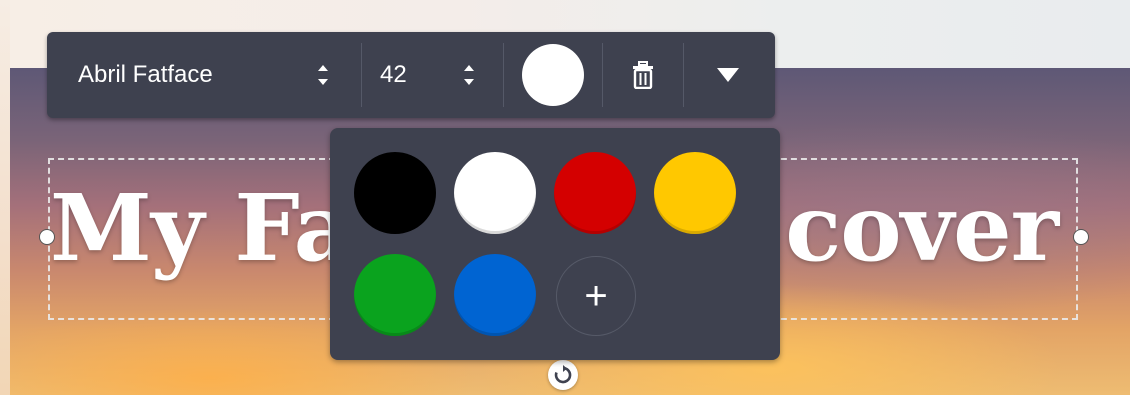 The image size is (1130, 395). I want to click on color-swatch-red, so click(595, 193).